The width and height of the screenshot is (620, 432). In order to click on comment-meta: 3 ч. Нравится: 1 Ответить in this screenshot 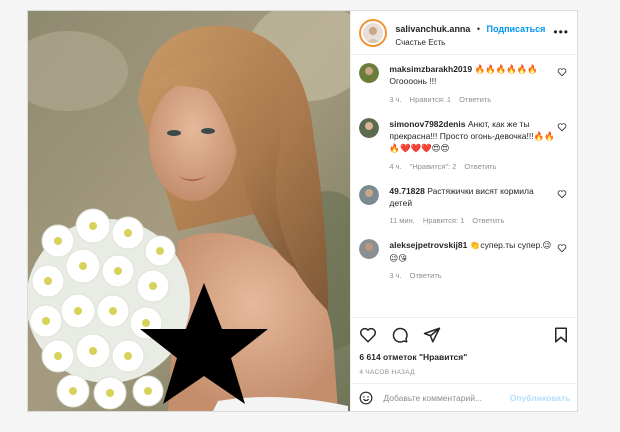, I will do `click(472, 99)`.